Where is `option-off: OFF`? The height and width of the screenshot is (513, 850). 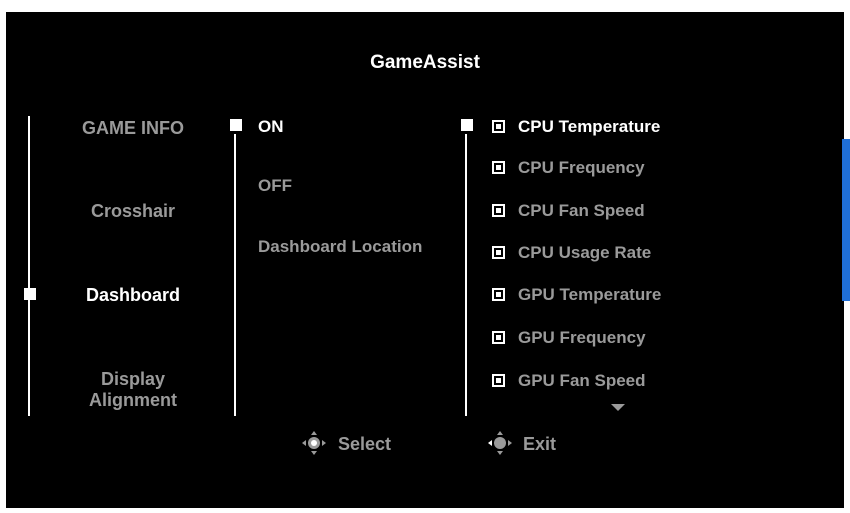
option-off: OFF is located at coordinates (275, 186).